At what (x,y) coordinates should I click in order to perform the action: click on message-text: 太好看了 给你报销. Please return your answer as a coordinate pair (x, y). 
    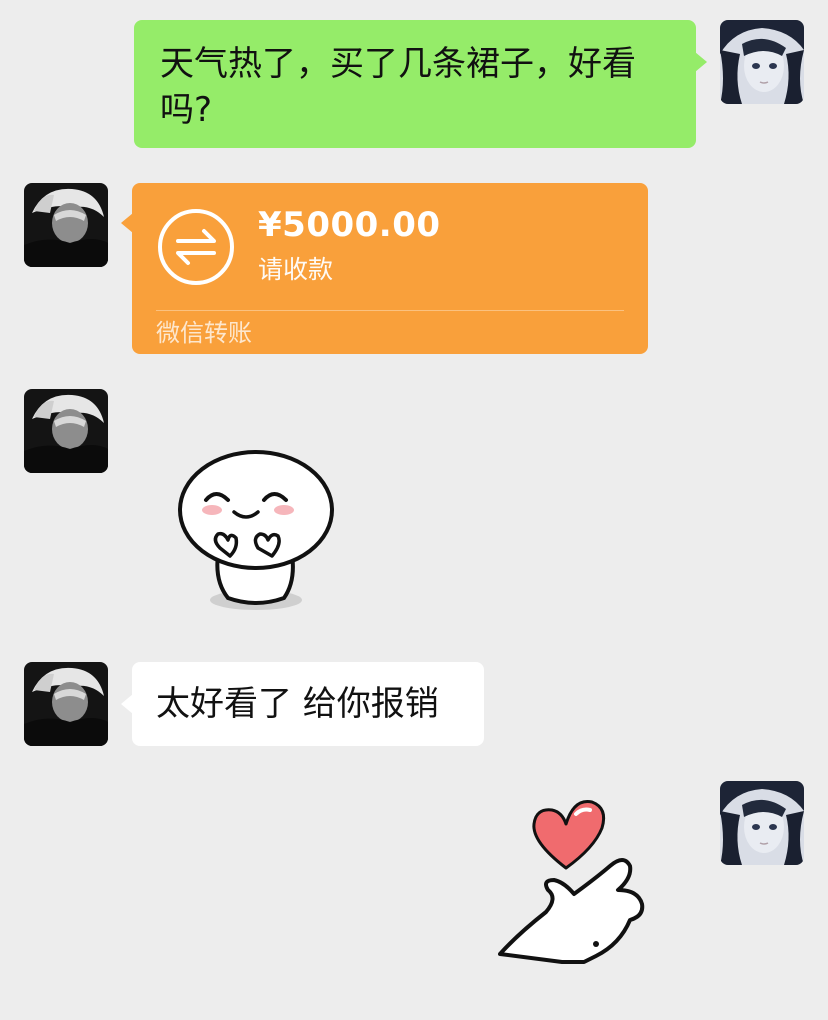
    Looking at the image, I should click on (297, 704).